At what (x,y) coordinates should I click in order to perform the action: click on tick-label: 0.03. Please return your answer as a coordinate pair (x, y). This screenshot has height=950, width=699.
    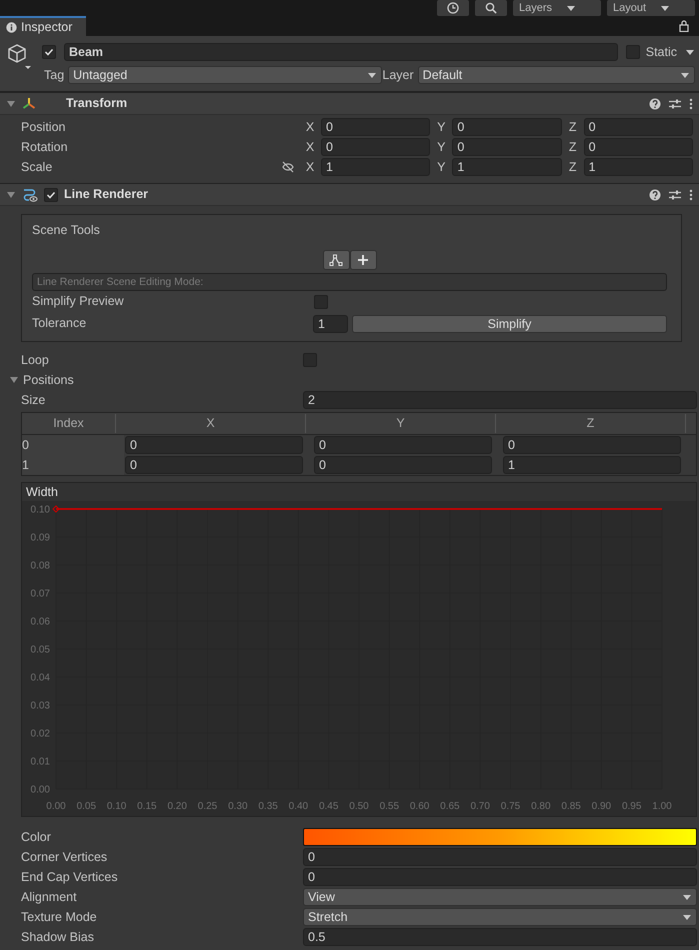
    Looking at the image, I should click on (40, 706).